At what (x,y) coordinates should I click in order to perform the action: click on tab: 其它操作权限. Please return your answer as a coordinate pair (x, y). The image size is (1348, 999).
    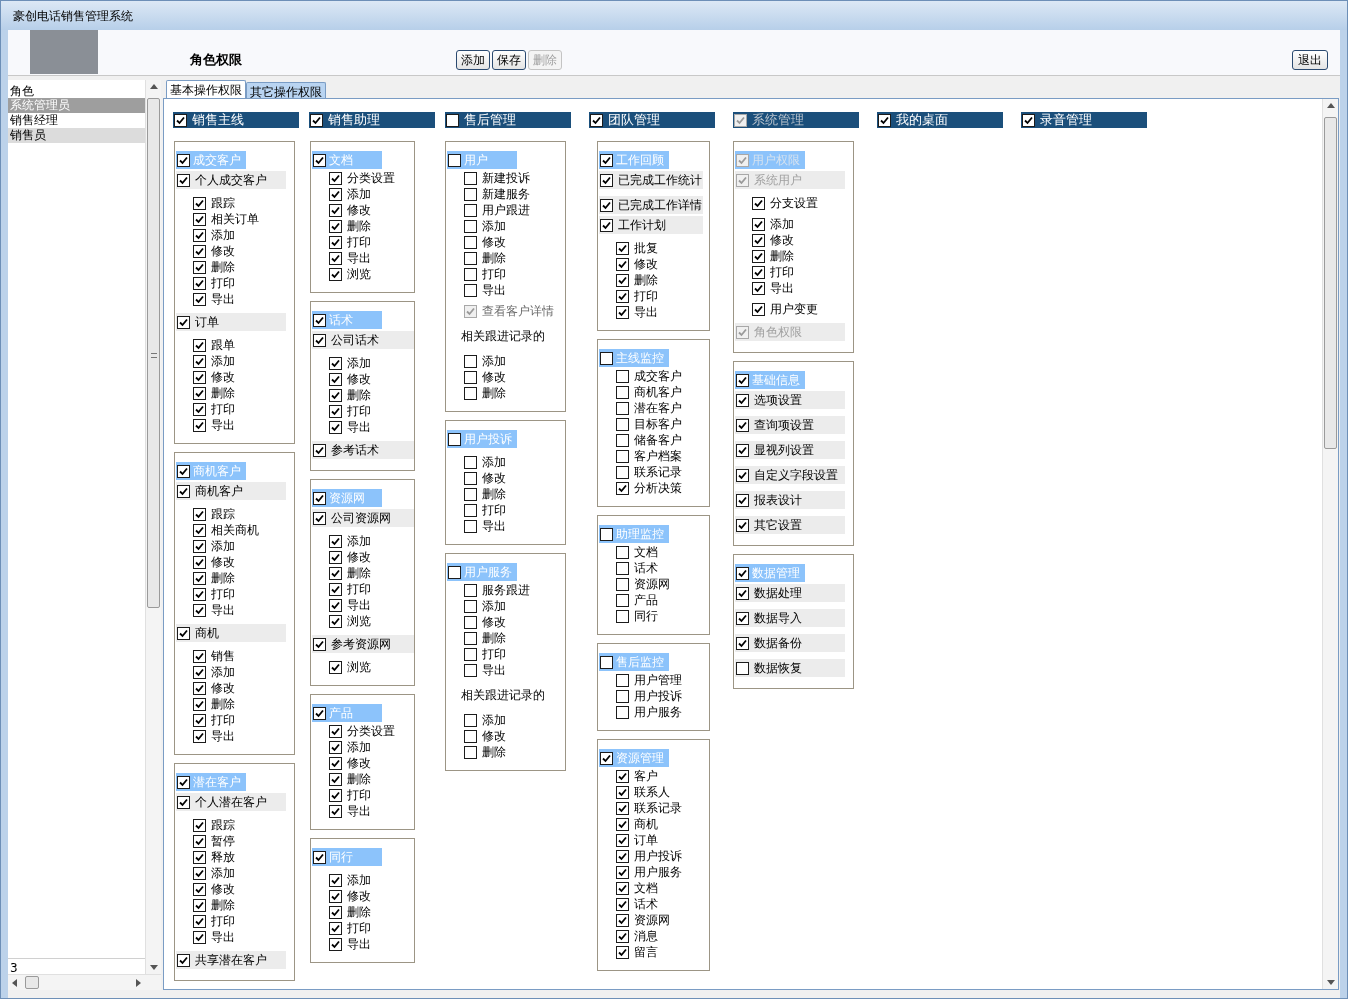
    Looking at the image, I should click on (286, 90).